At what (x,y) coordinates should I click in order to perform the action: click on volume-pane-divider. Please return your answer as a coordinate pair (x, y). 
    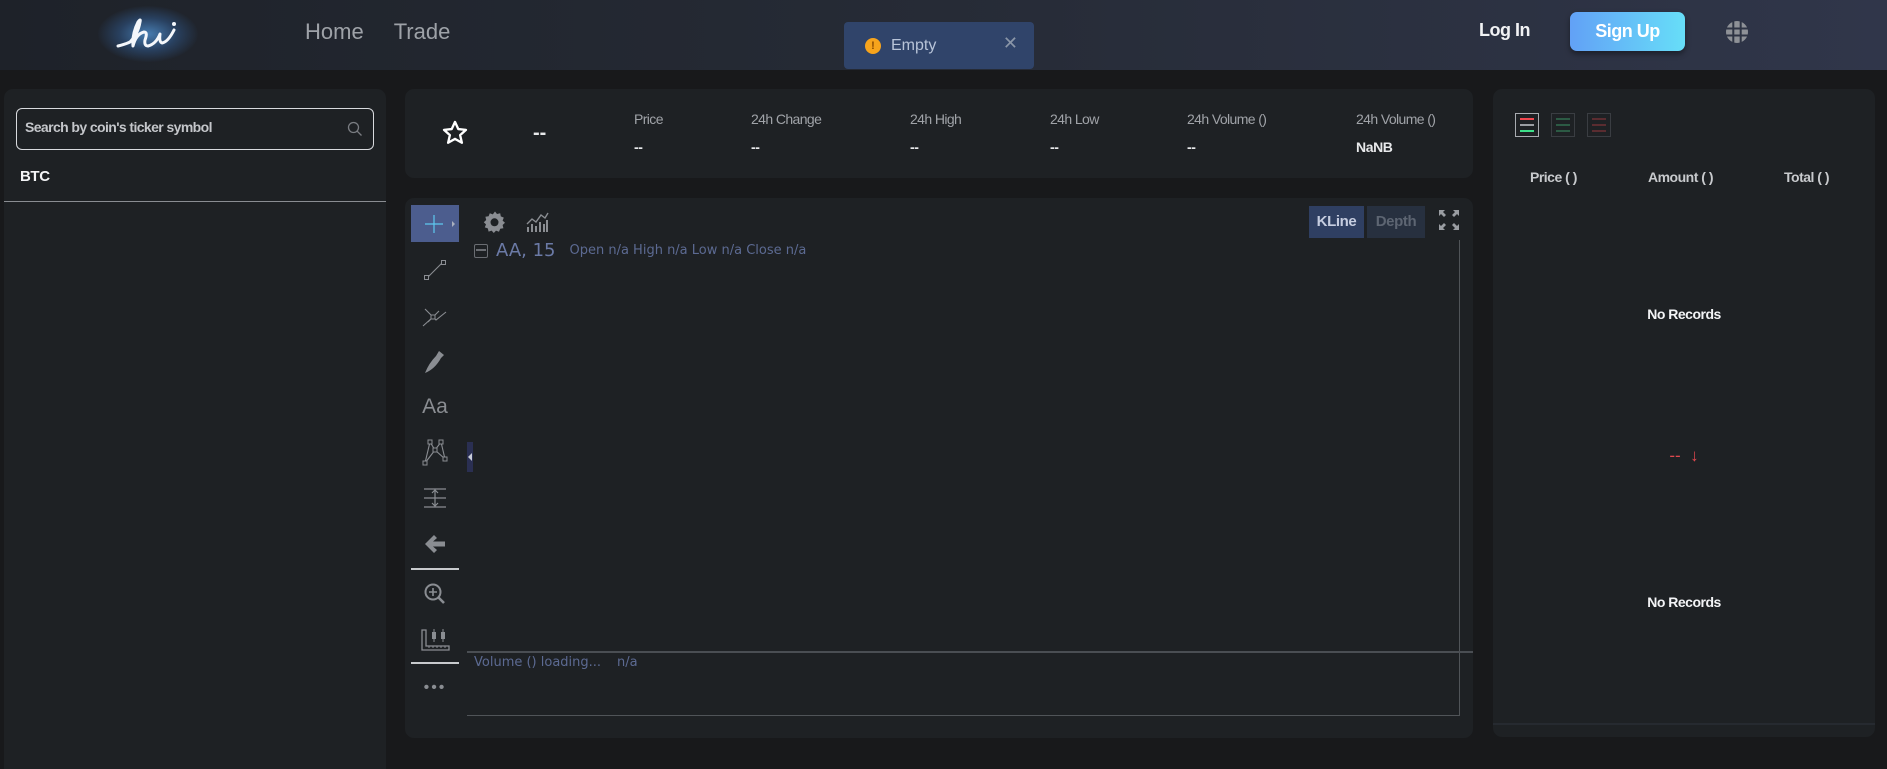
    Looking at the image, I should click on (970, 652).